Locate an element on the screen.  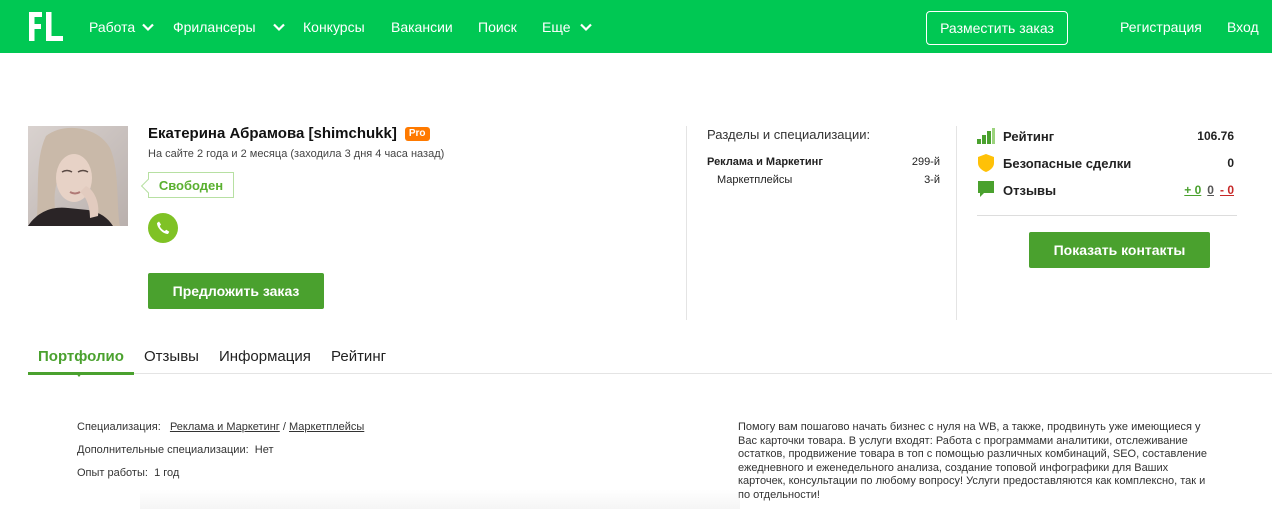
avatar is located at coordinates (78, 176).